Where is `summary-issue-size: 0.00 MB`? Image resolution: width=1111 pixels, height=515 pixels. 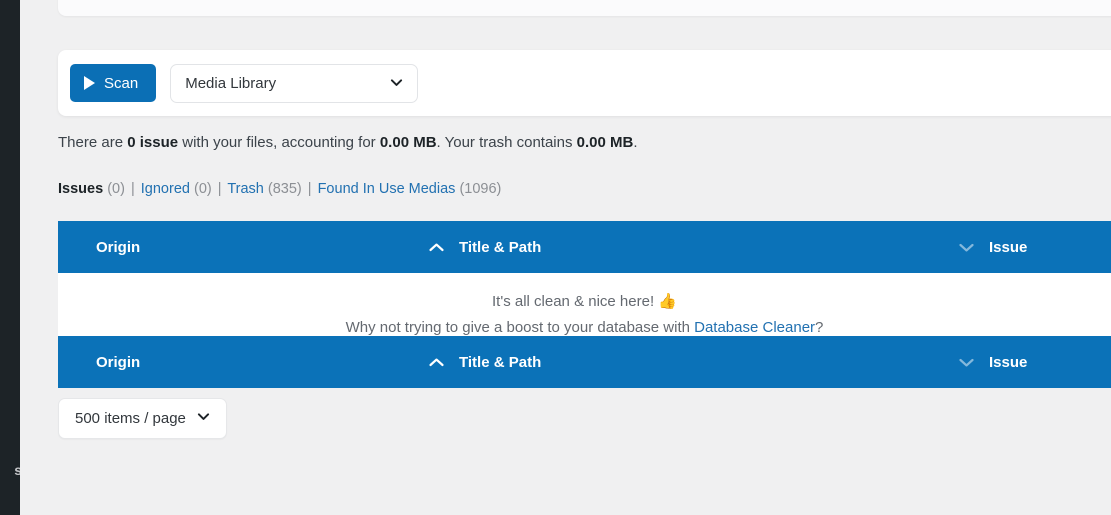
summary-issue-size: 0.00 MB is located at coordinates (408, 142).